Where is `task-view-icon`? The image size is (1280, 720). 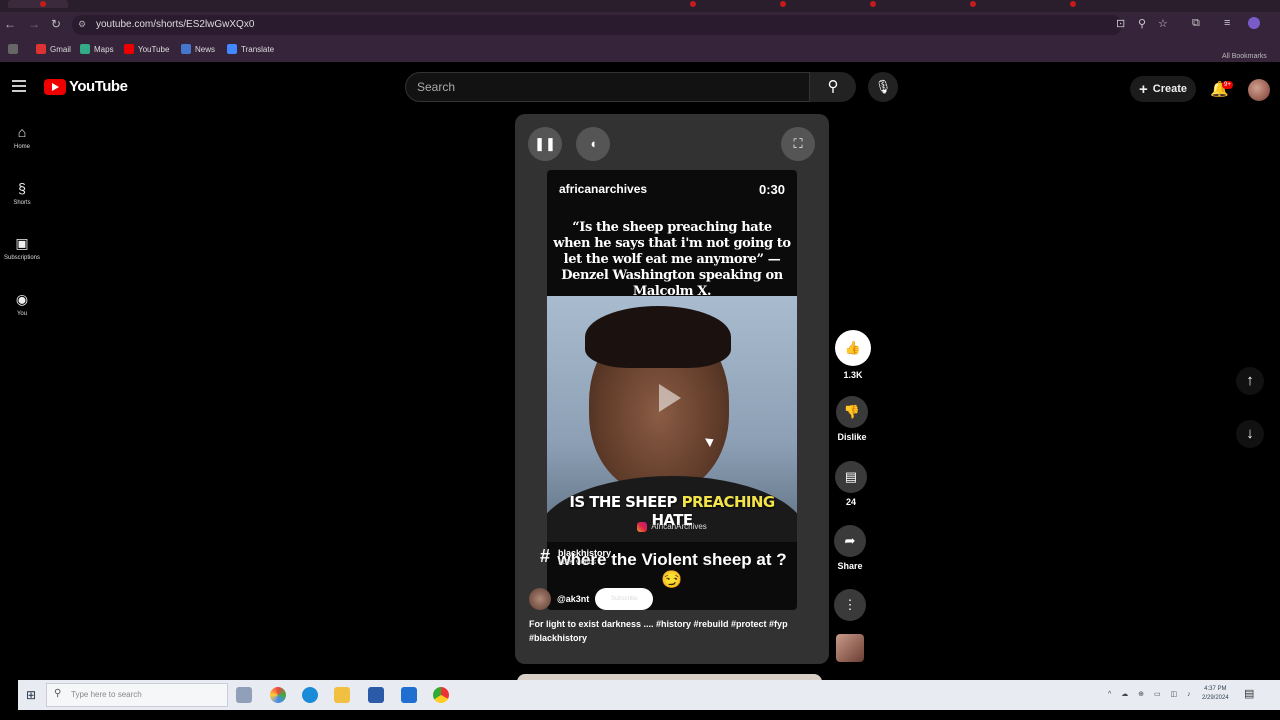 task-view-icon is located at coordinates (244, 695).